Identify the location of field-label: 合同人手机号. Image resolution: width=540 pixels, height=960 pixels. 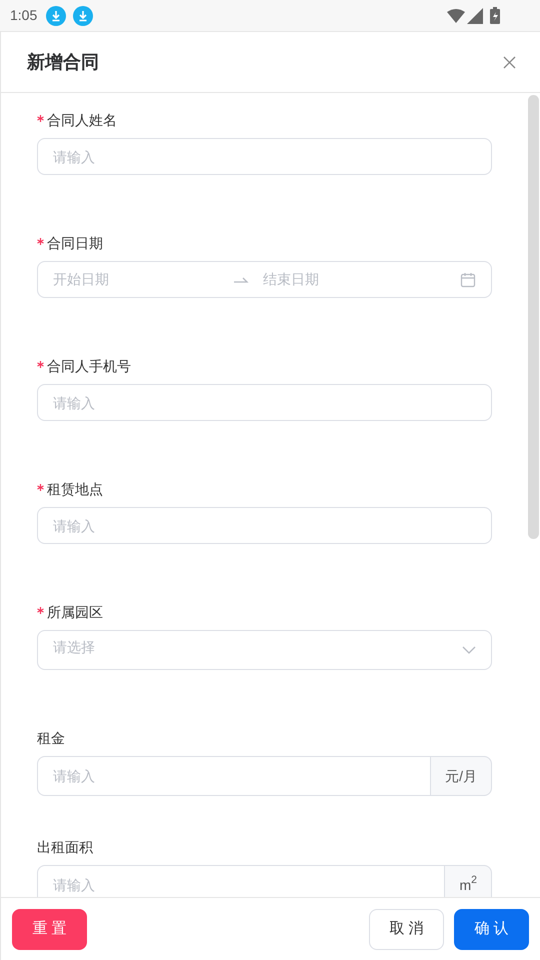
(89, 366).